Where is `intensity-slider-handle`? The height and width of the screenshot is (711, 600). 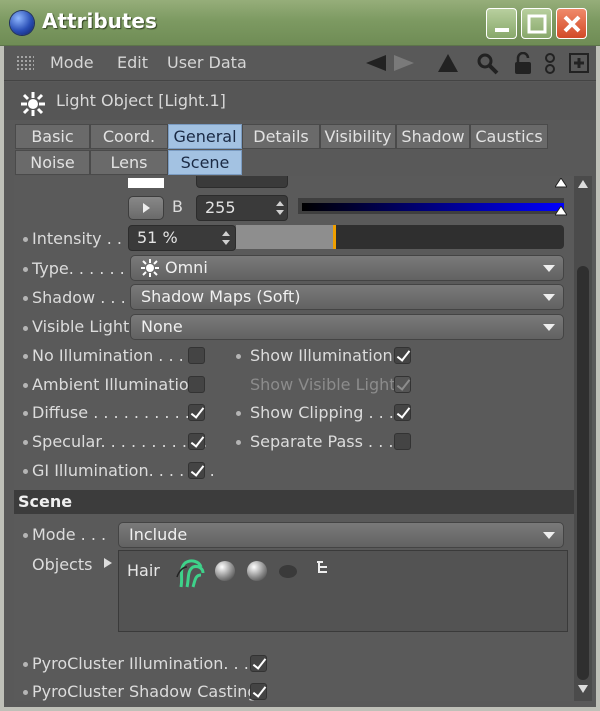 intensity-slider-handle is located at coordinates (334, 237).